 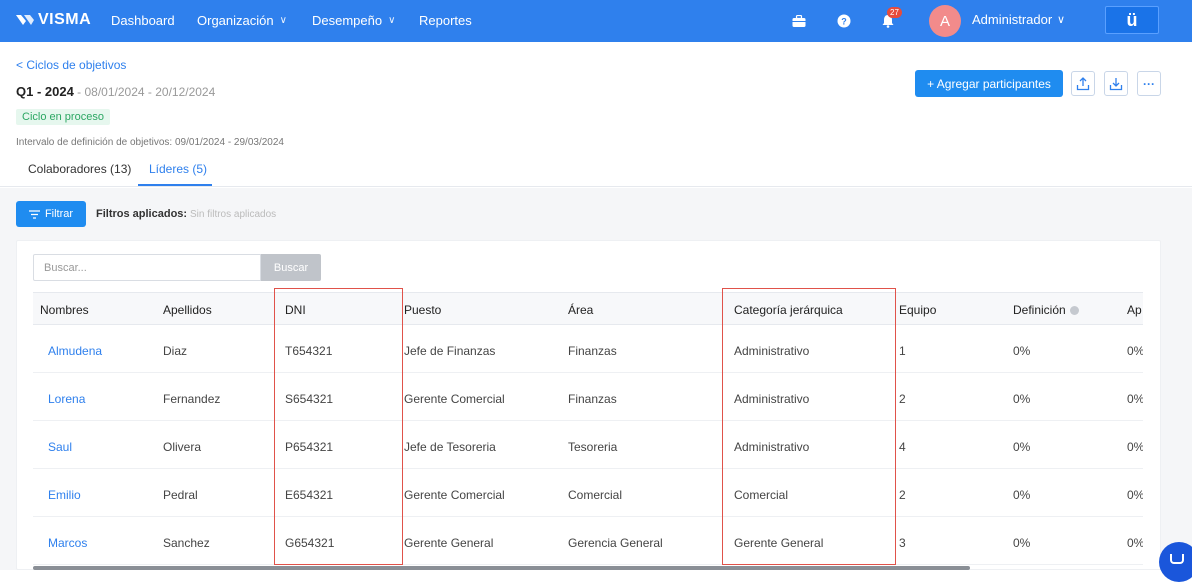 I want to click on cell-puesto: Jefe de Tesoreria, so click(x=450, y=447).